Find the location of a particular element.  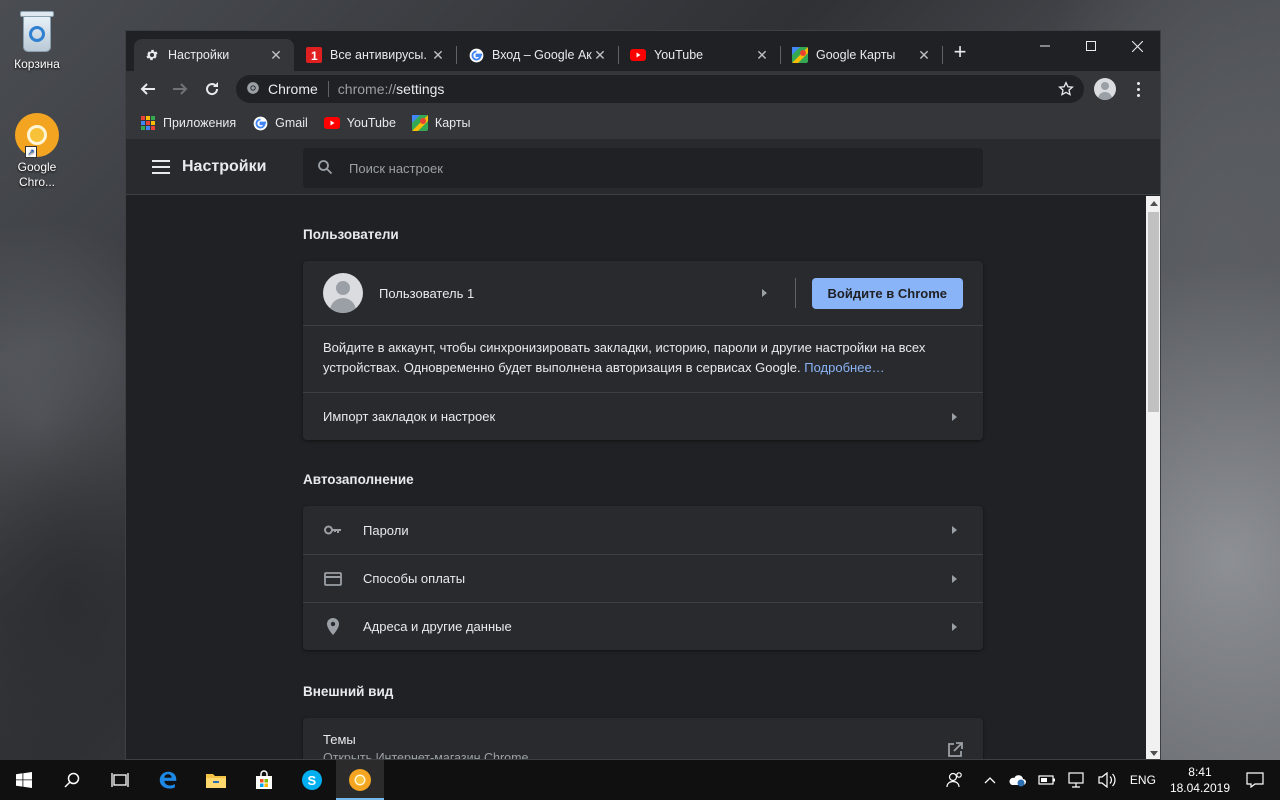

omnibox-divider is located at coordinates (328, 89).